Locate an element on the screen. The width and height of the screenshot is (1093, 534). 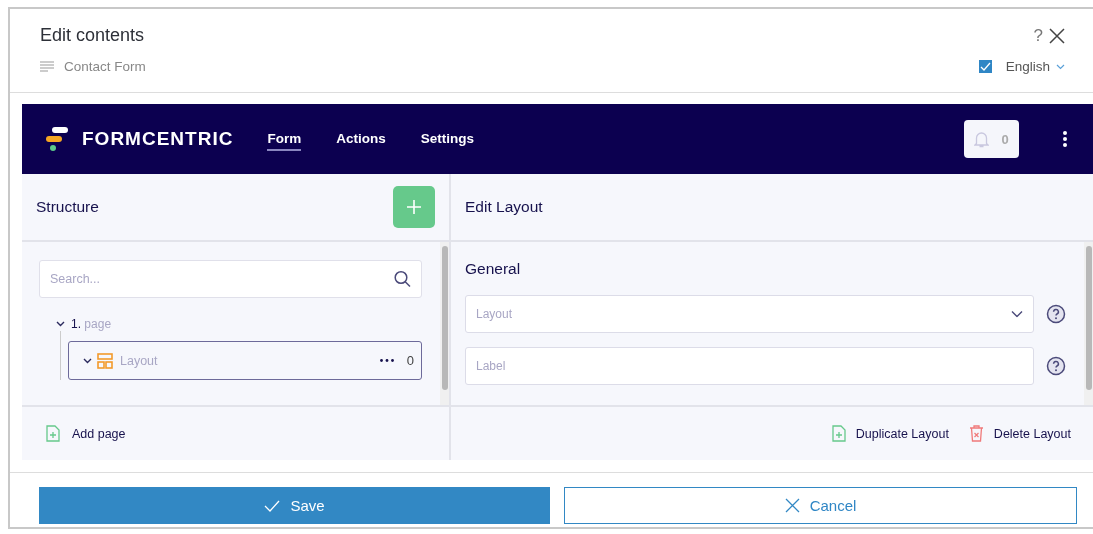
section-title: General is located at coordinates (493, 269).